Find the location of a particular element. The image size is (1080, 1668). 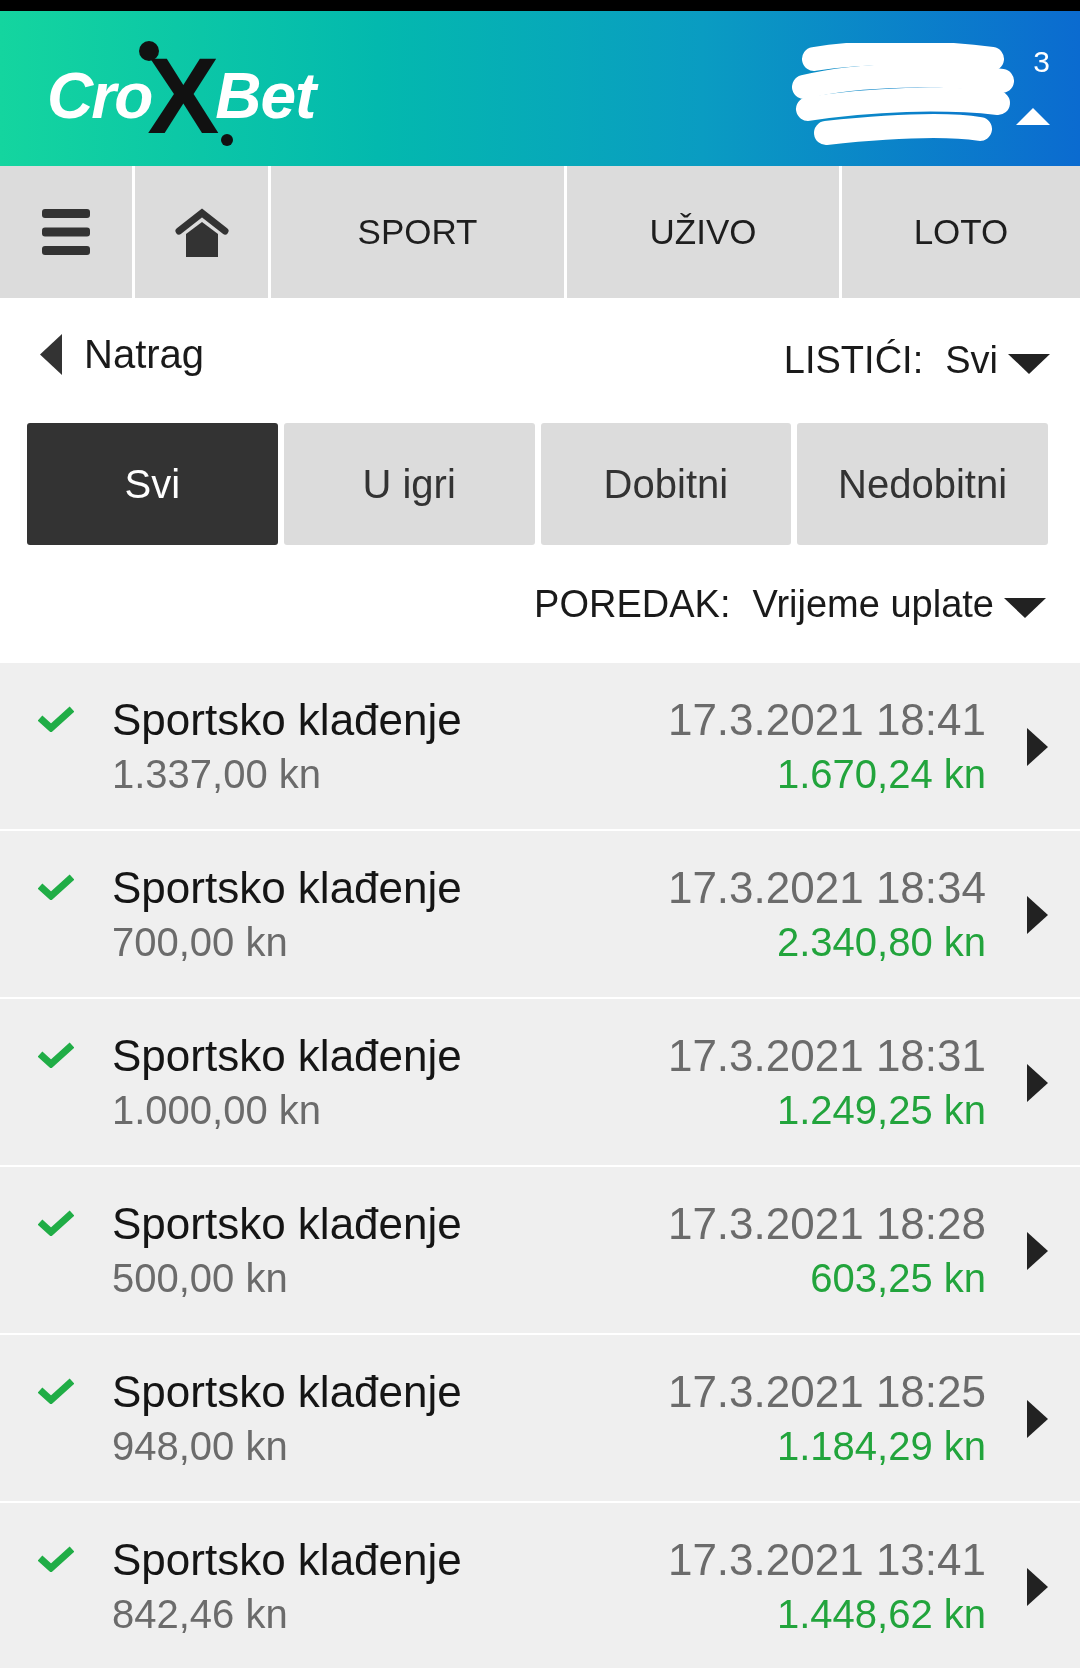

stake-amount: 1.000,00 kn is located at coordinates (217, 1110).